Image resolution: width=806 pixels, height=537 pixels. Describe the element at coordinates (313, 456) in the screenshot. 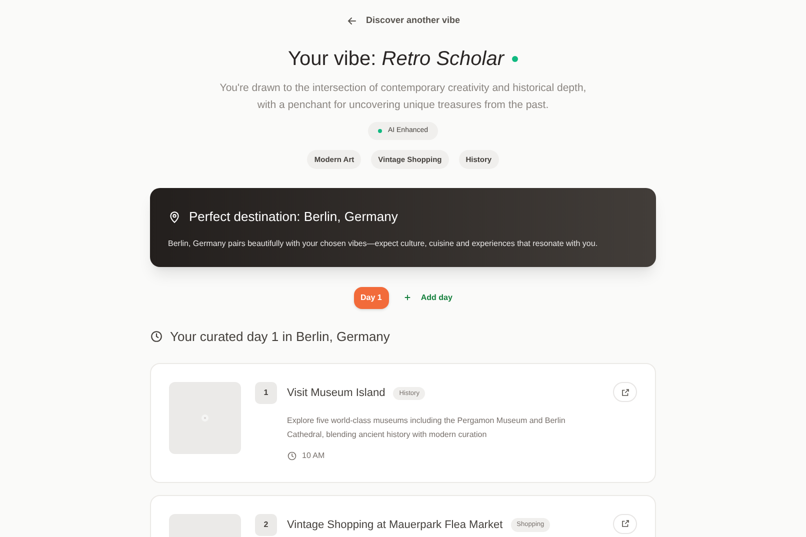

I see `activity-time: 10 AM` at that location.